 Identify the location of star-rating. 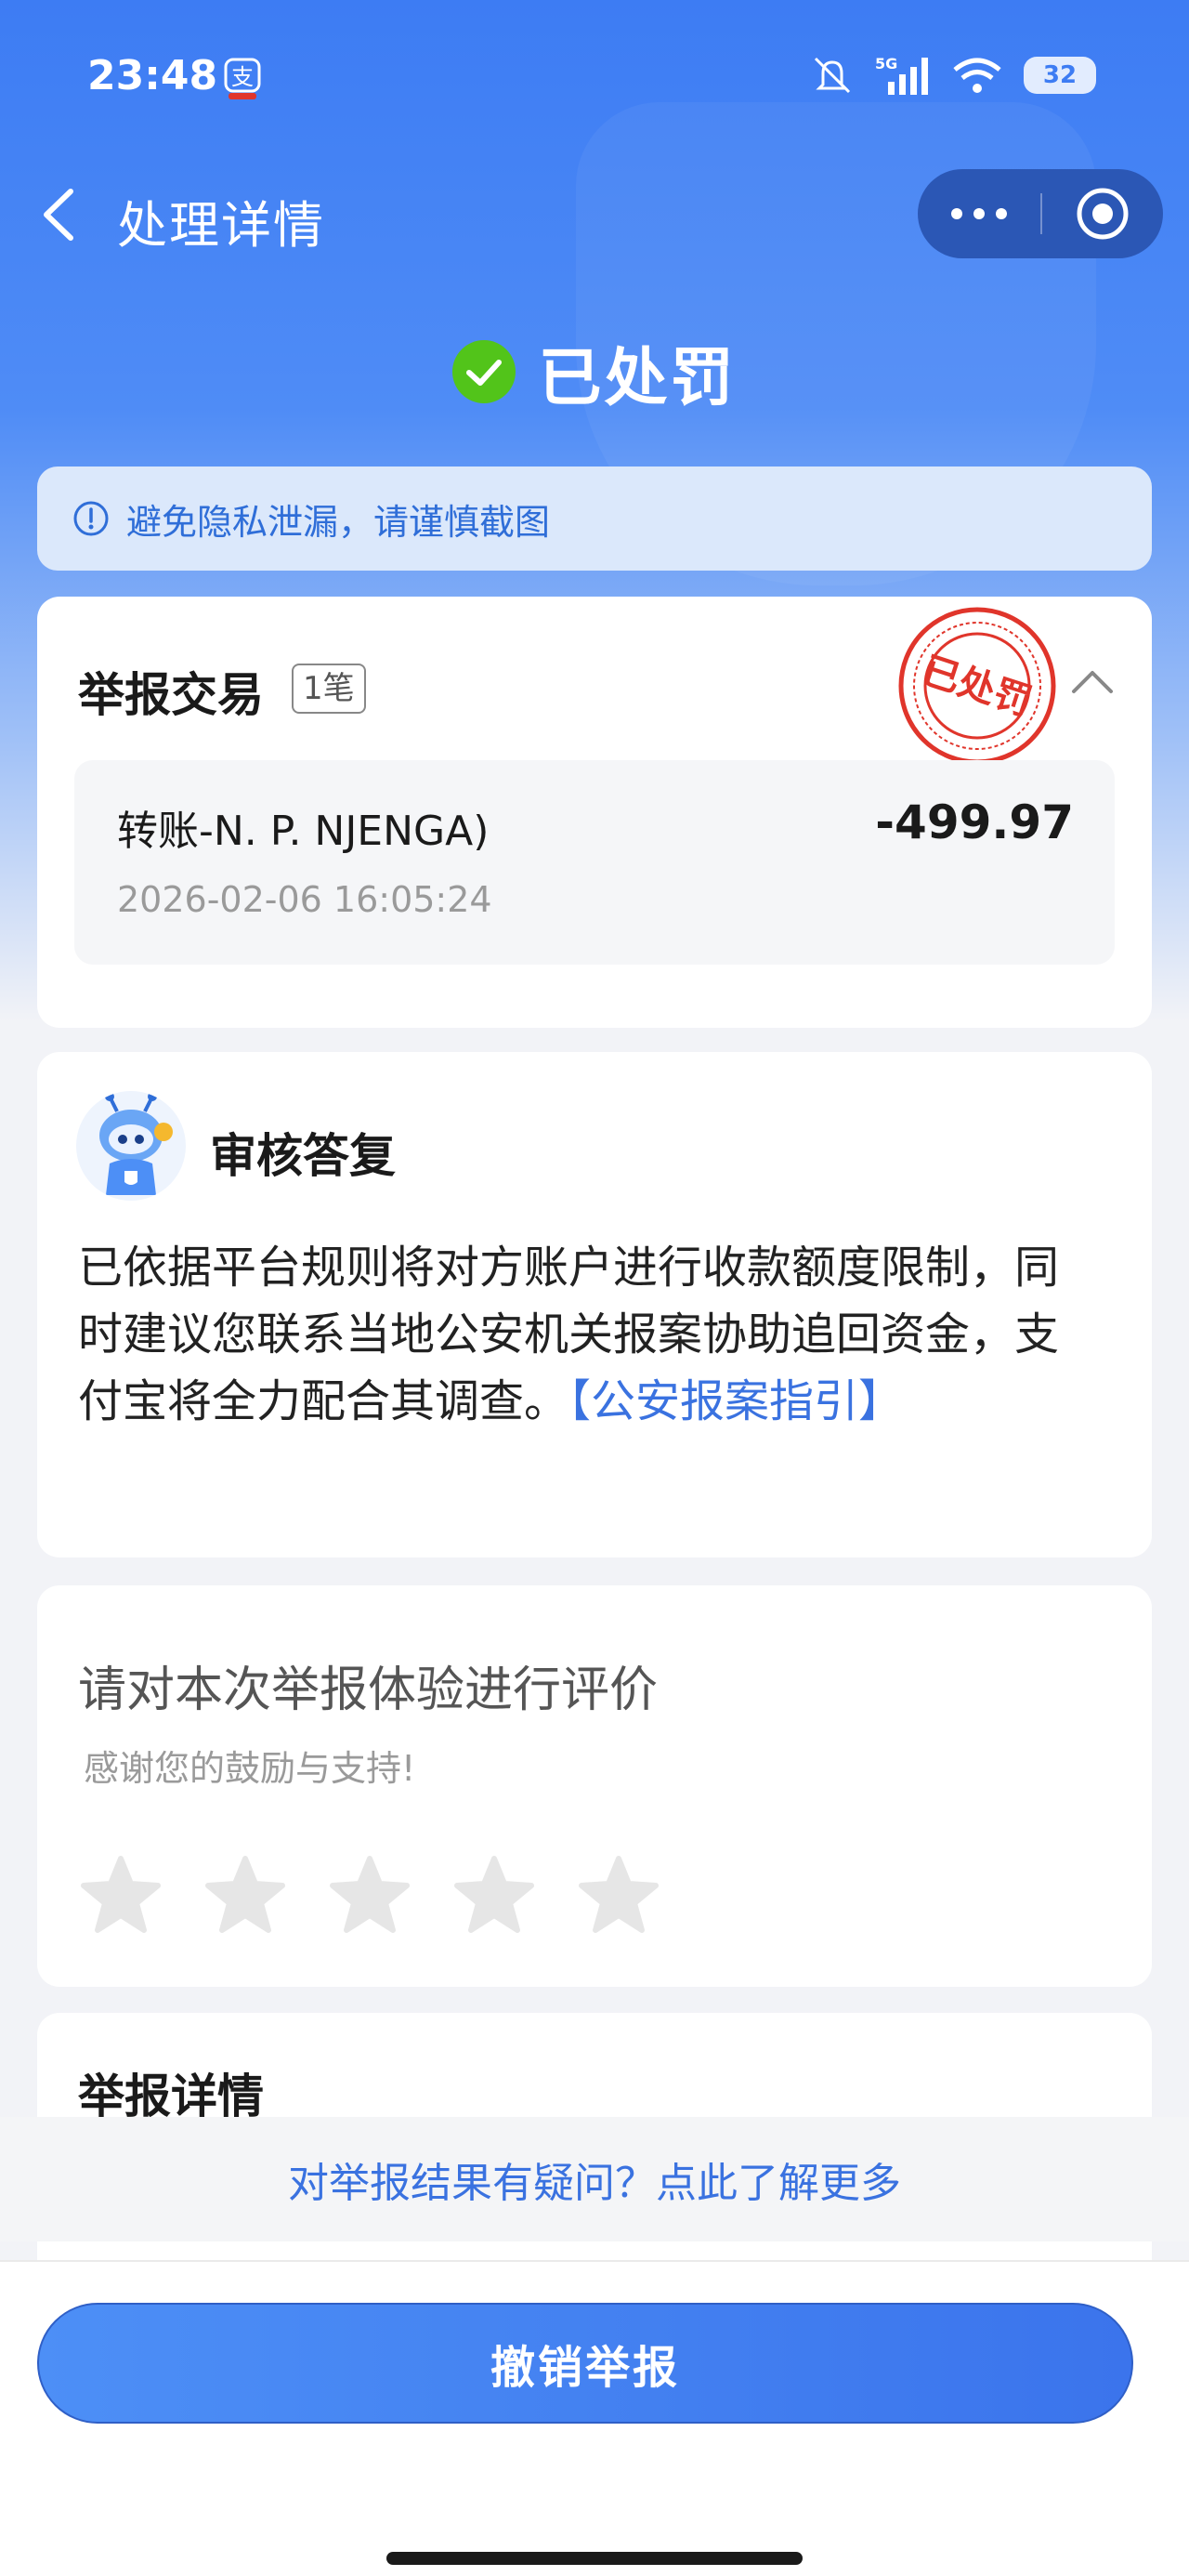
(369, 1896).